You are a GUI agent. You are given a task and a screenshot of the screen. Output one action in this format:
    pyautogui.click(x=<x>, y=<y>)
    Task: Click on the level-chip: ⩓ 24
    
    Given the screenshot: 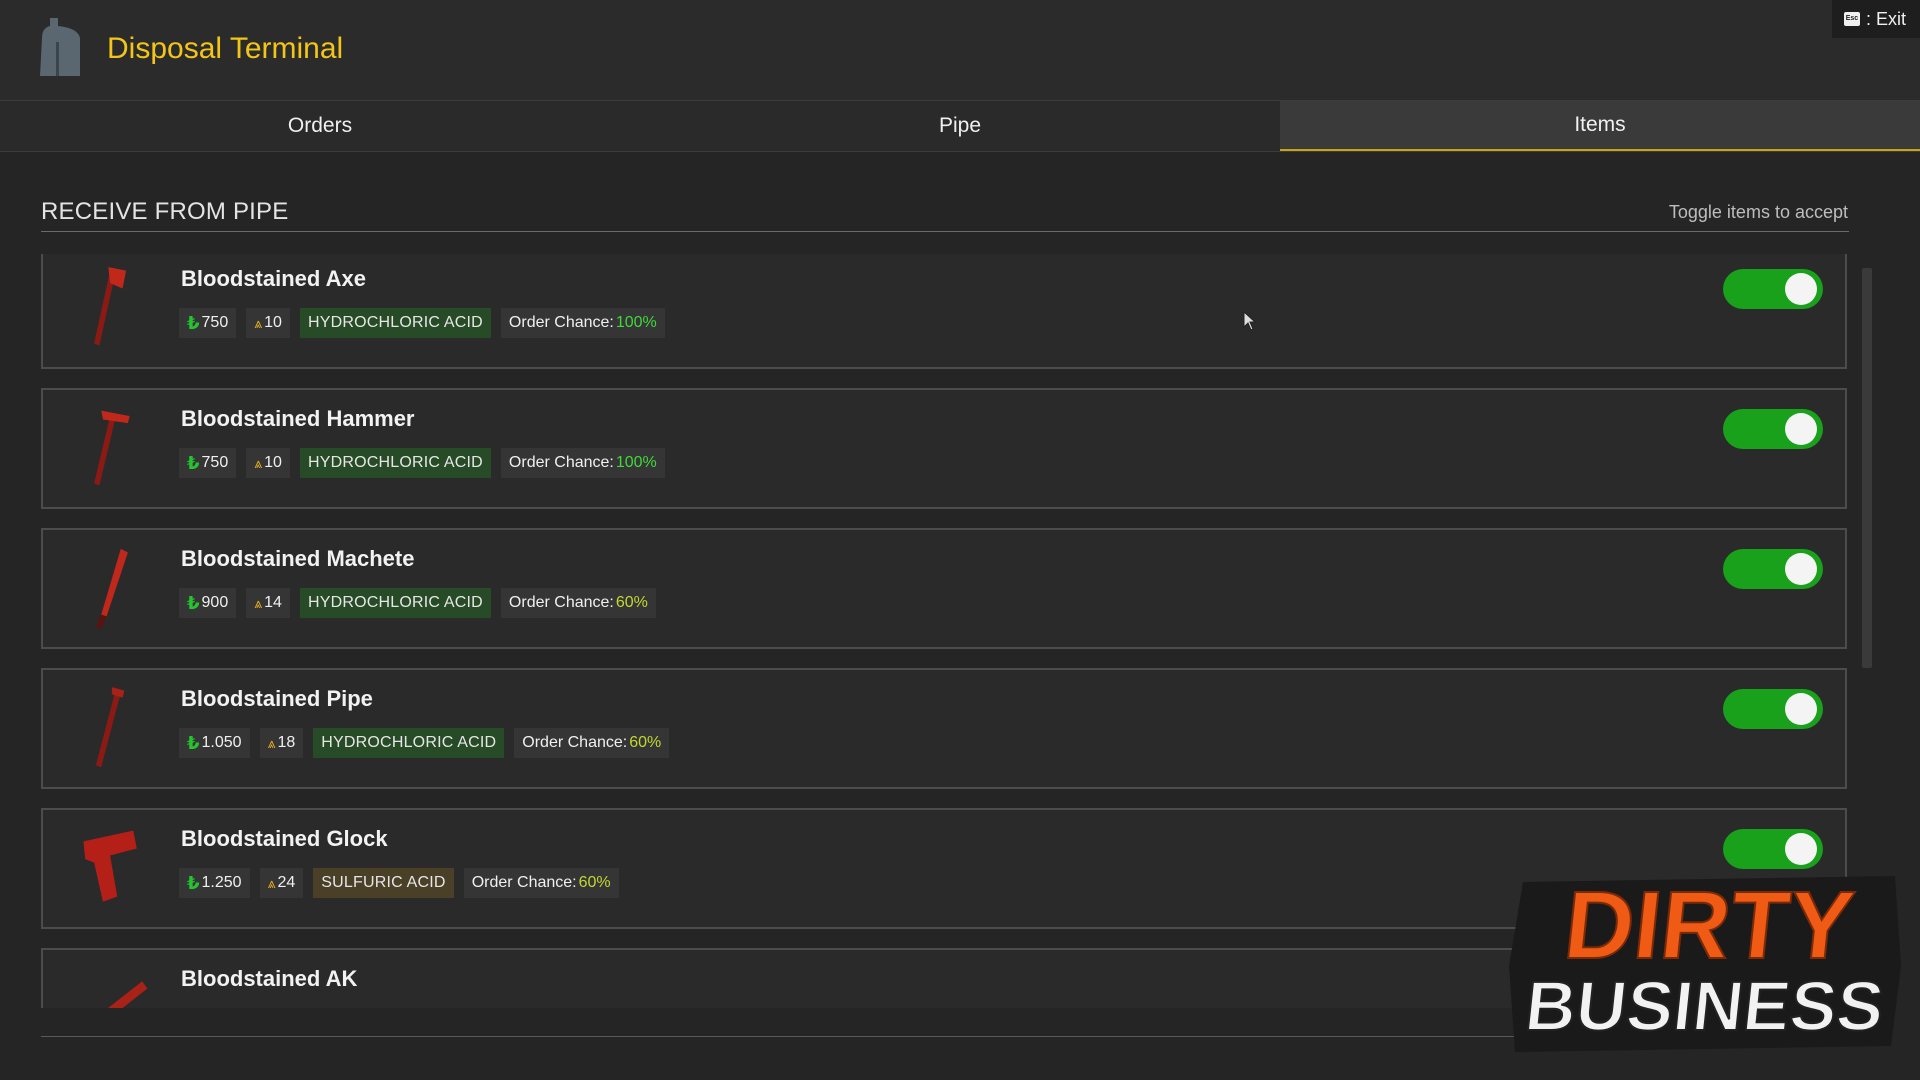 What is the action you would take?
    pyautogui.click(x=281, y=883)
    